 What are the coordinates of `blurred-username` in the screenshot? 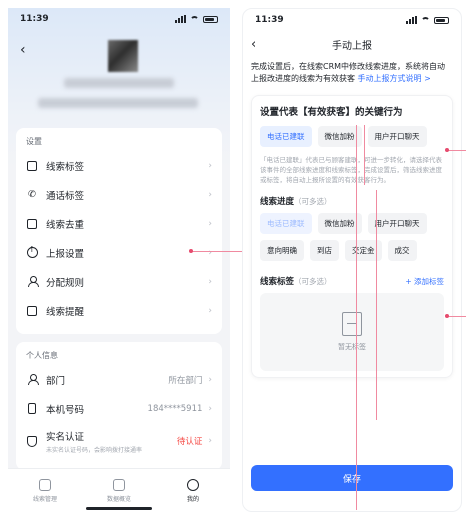 It's located at (119, 83).